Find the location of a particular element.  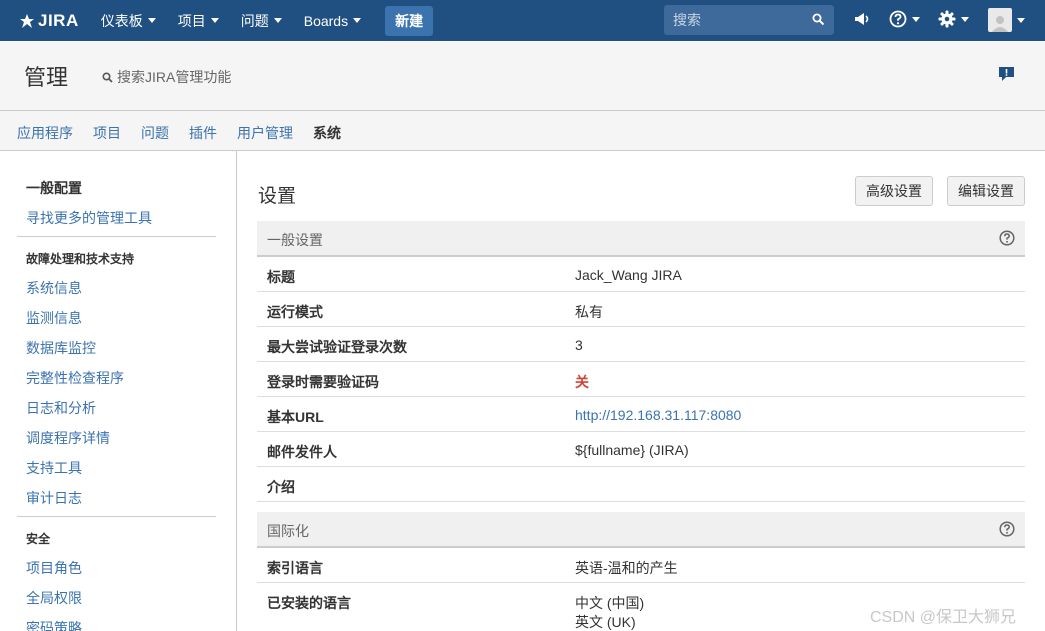

user-profile-menu is located at coordinates (1006, 20).